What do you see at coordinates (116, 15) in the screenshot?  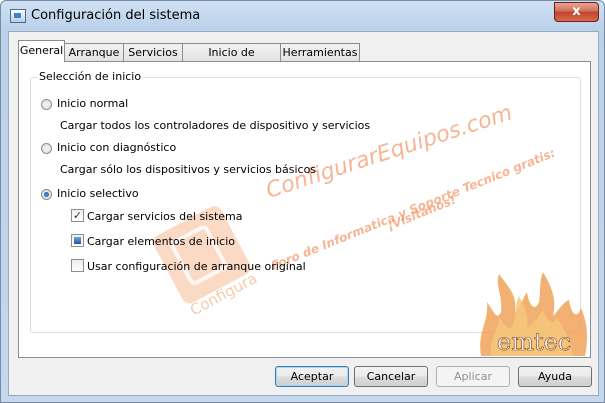 I see `window-title: Configuración del sistema` at bounding box center [116, 15].